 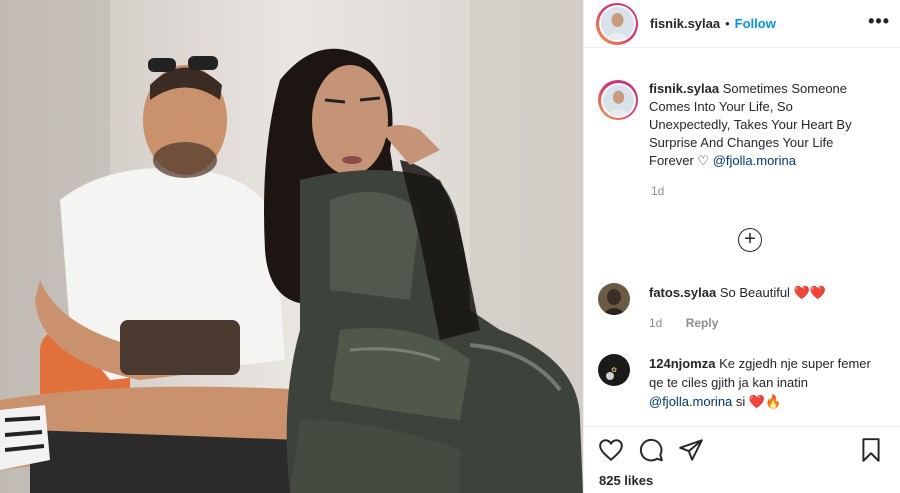 I want to click on post-header: fisnik.sylaa • Follow •••, so click(x=742, y=24).